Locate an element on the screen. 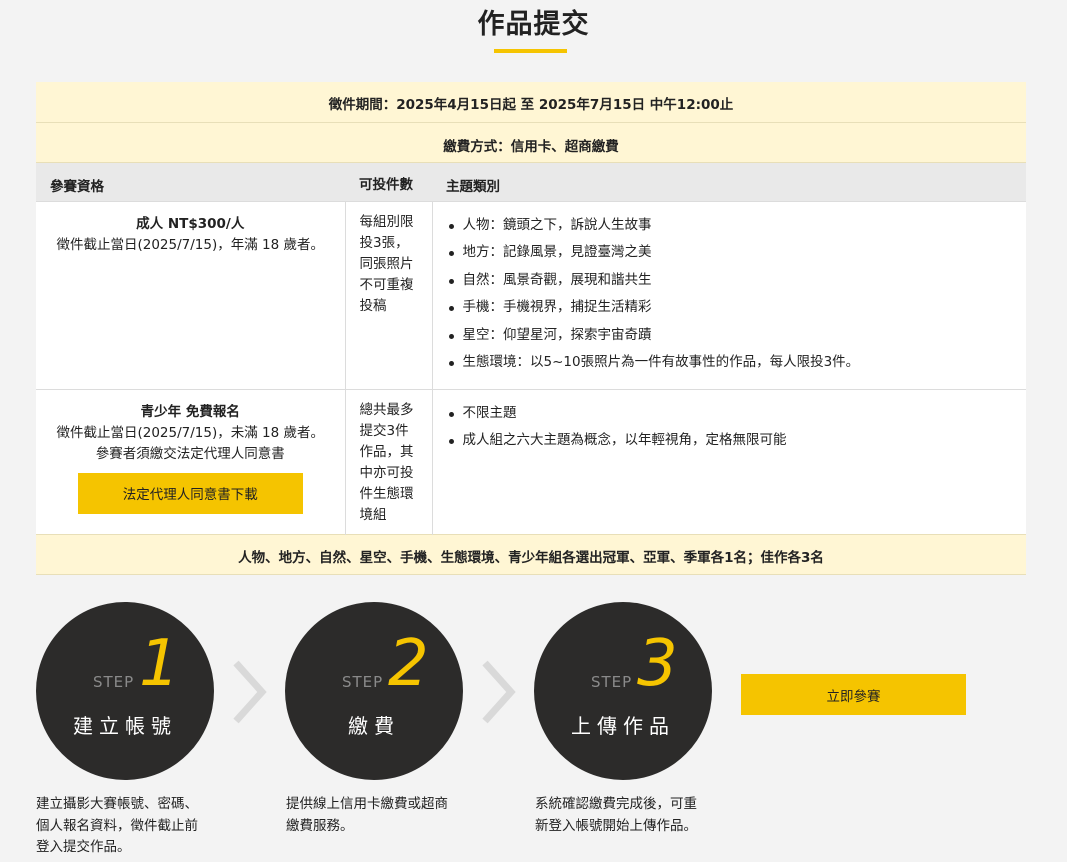 Image resolution: width=1067 pixels, height=862 pixels. step-1-circle: STEP 1 建立帳號 is located at coordinates (125, 691).